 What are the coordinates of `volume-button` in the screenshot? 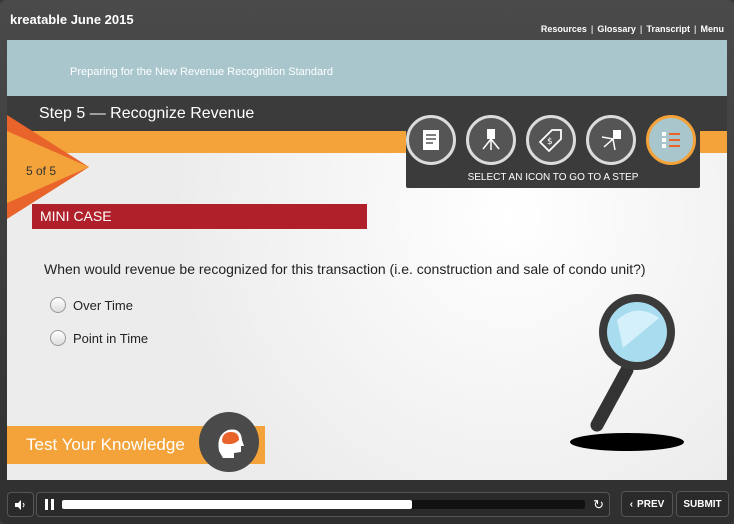 It's located at (20, 504).